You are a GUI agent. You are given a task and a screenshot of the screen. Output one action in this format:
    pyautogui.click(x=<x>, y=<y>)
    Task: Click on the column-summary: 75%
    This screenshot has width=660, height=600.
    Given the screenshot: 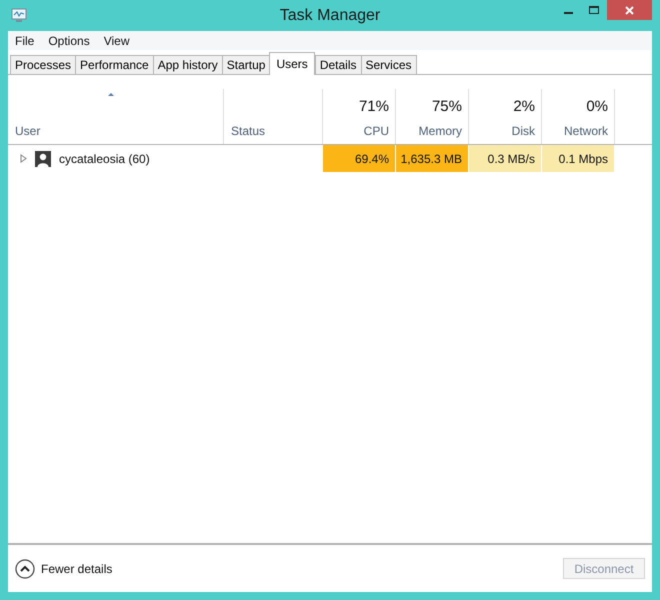 What is the action you would take?
    pyautogui.click(x=447, y=106)
    